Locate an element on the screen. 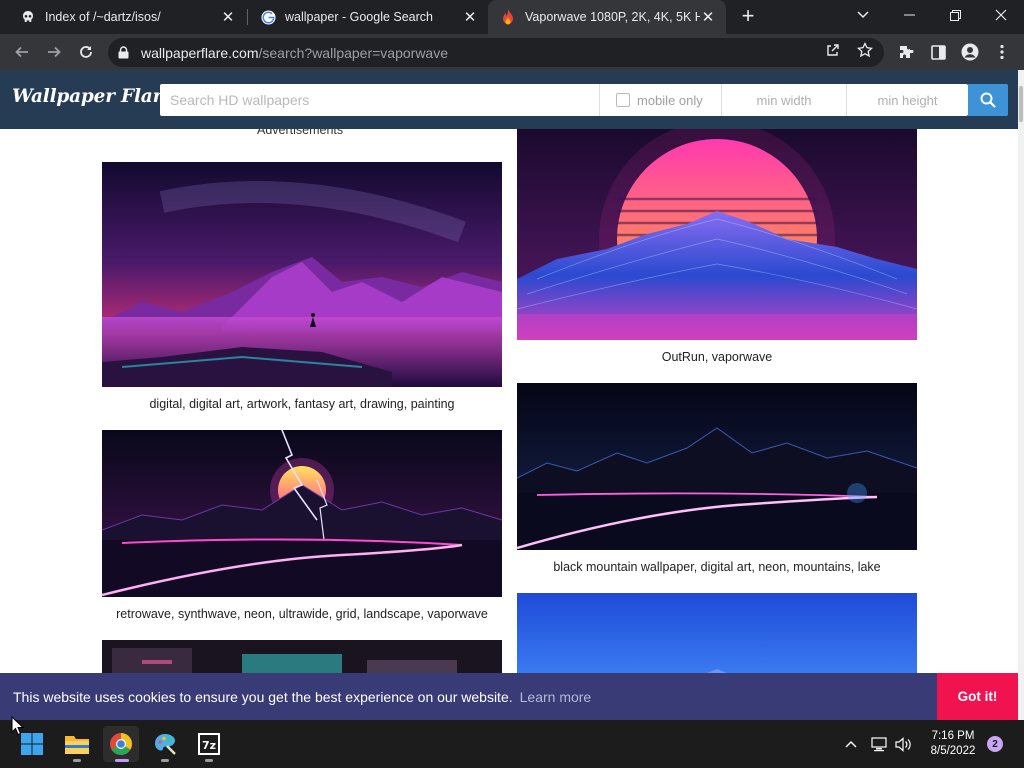  tab-search-icon is located at coordinates (863, 15).